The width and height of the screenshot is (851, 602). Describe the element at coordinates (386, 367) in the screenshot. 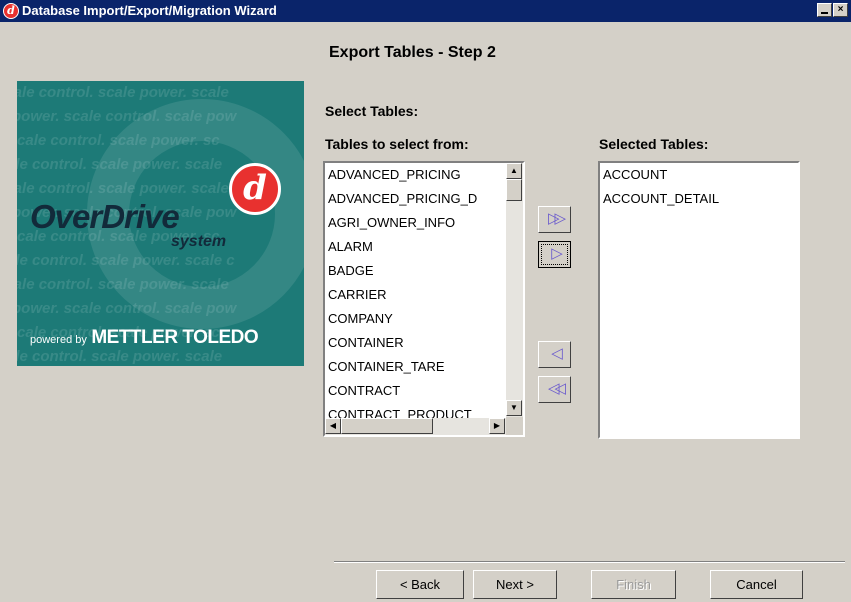

I see `list-item: CONTAINER_TARE` at that location.